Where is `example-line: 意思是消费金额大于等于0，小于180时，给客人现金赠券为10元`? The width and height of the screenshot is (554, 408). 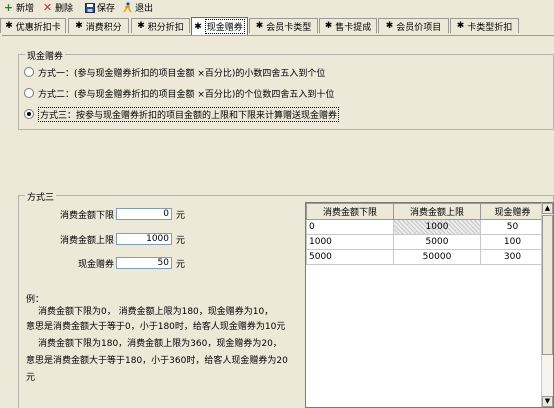 example-line: 意思是消费金额大于等于0，小于180时，给客人现金赠券为10元 is located at coordinates (156, 327).